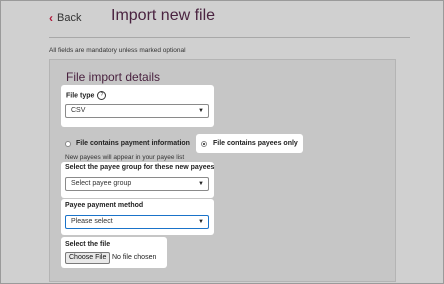 The height and width of the screenshot is (284, 444). I want to click on radio-payees-only-label: File contains payees only, so click(255, 143).